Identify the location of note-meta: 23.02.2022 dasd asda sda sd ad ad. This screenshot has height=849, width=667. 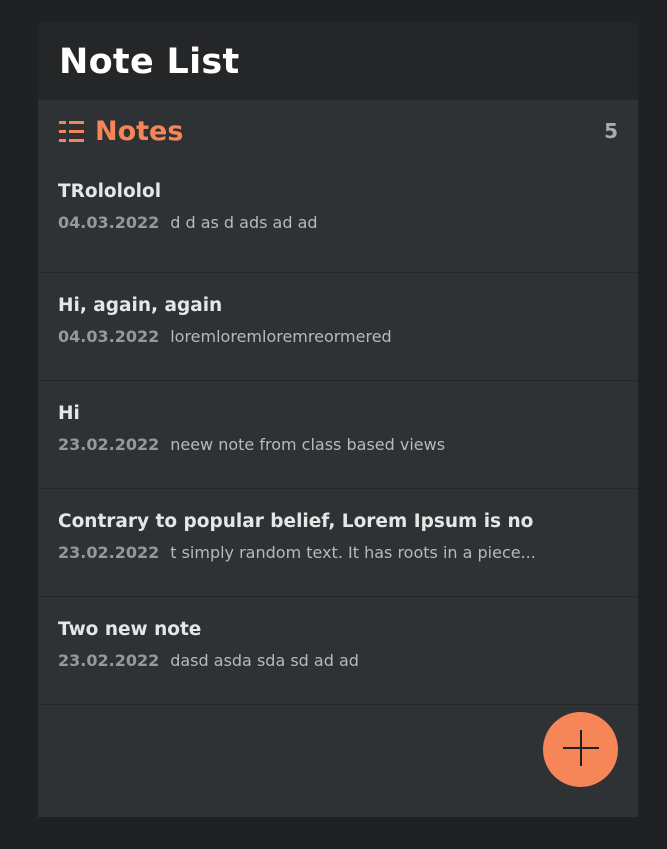
(338, 660).